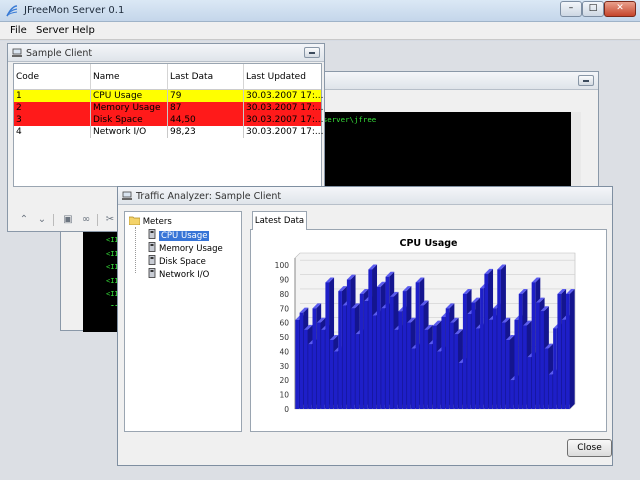  I want to click on y-tick-label: 40, so click(284, 351).